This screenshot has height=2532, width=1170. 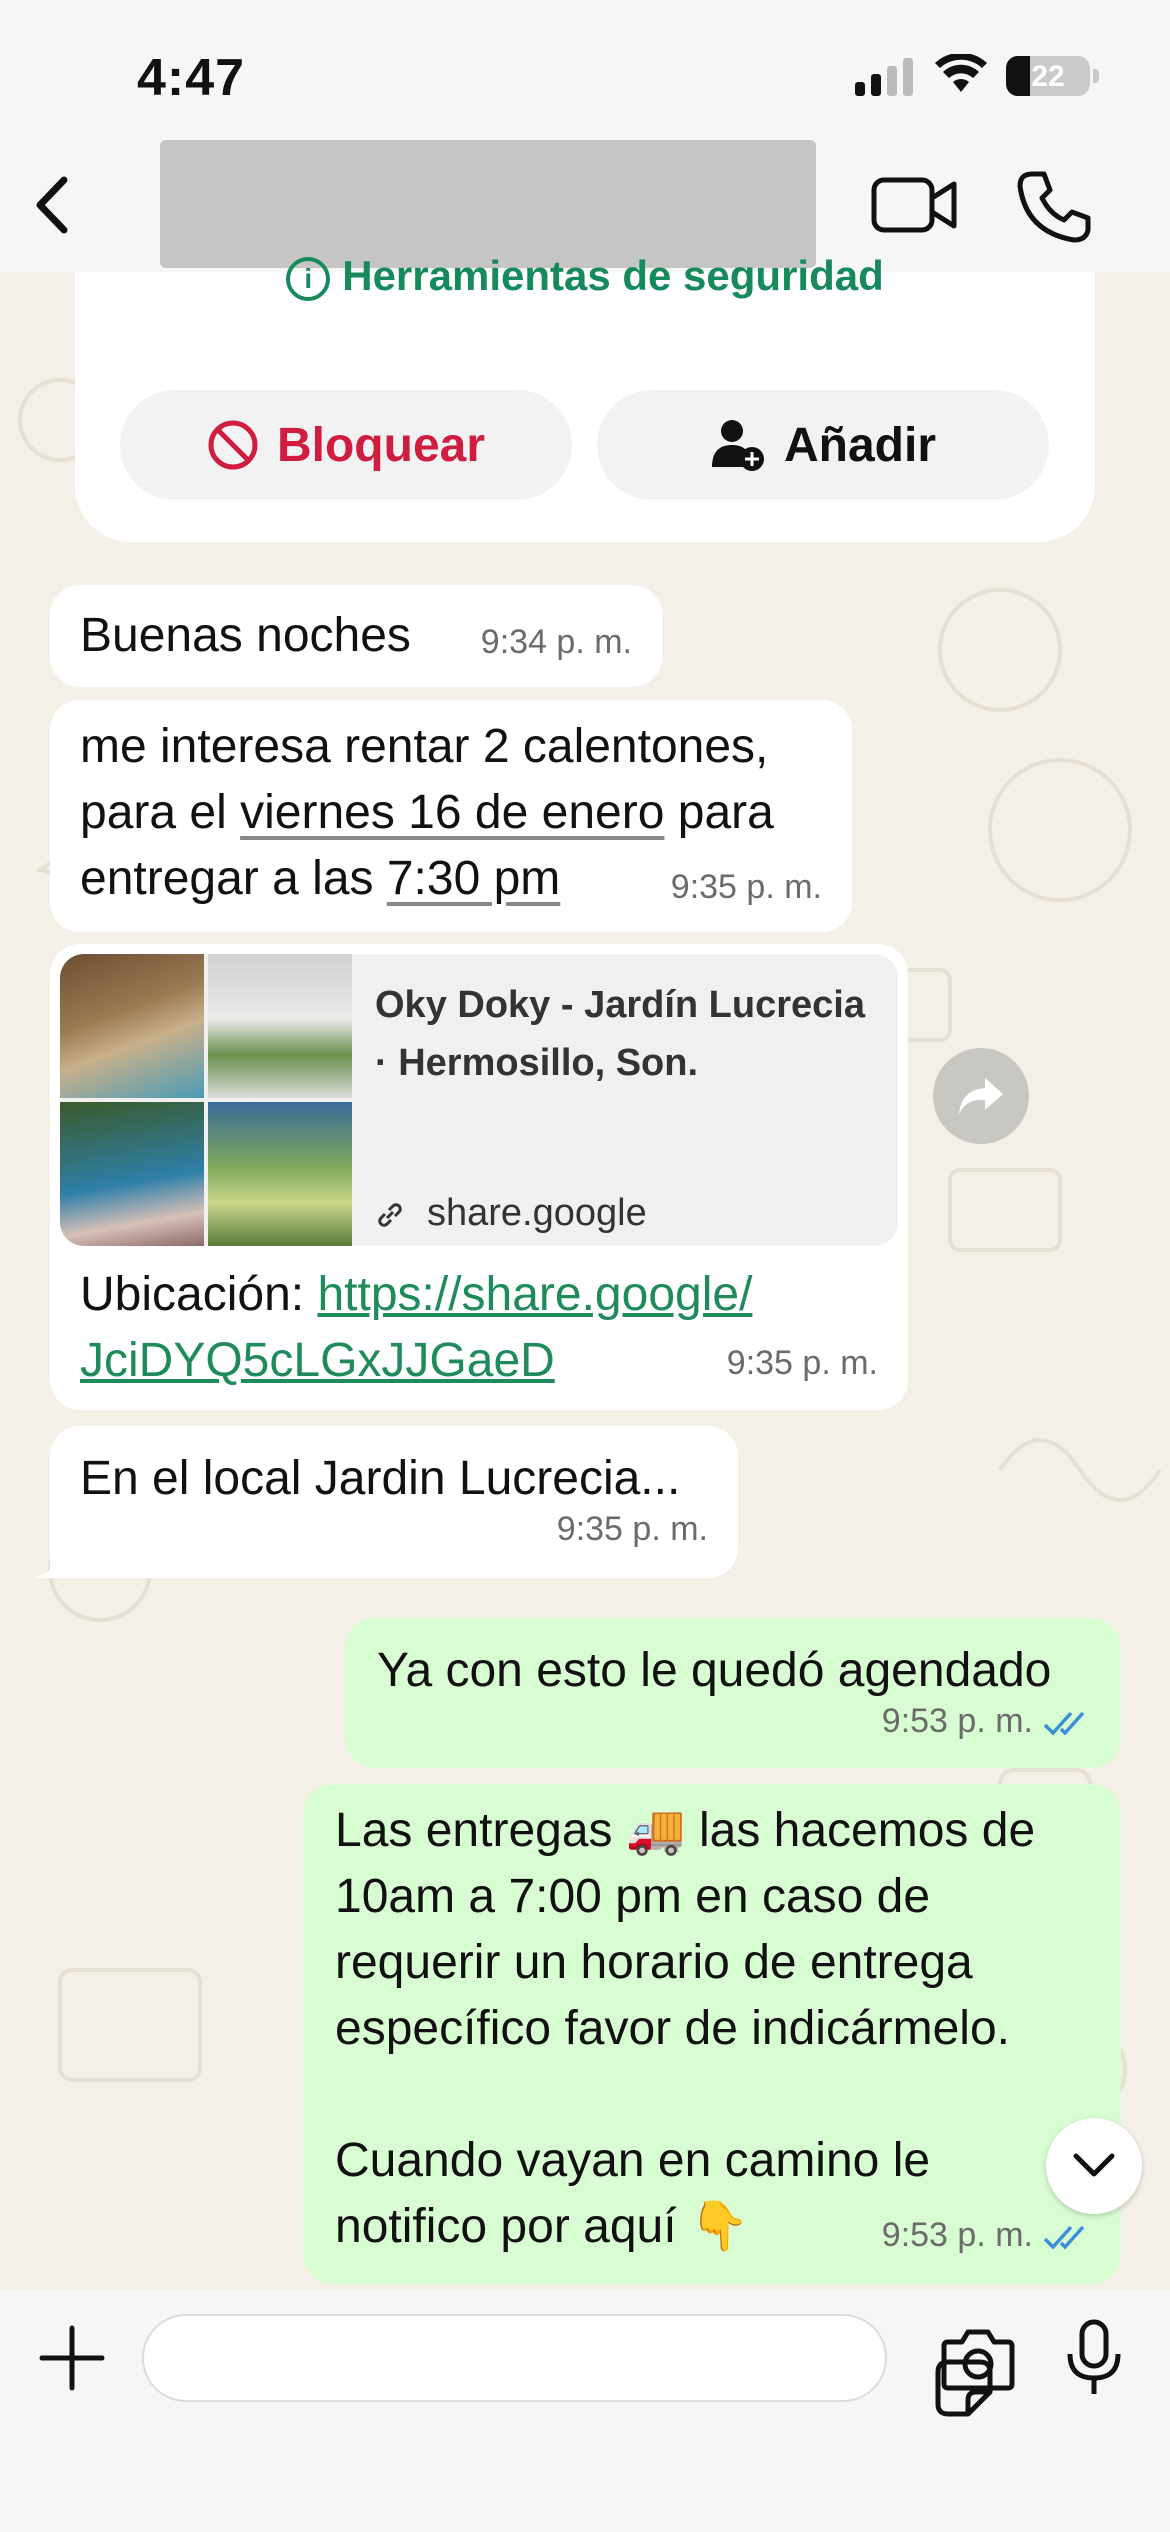 I want to click on wifi-icon, so click(x=961, y=73).